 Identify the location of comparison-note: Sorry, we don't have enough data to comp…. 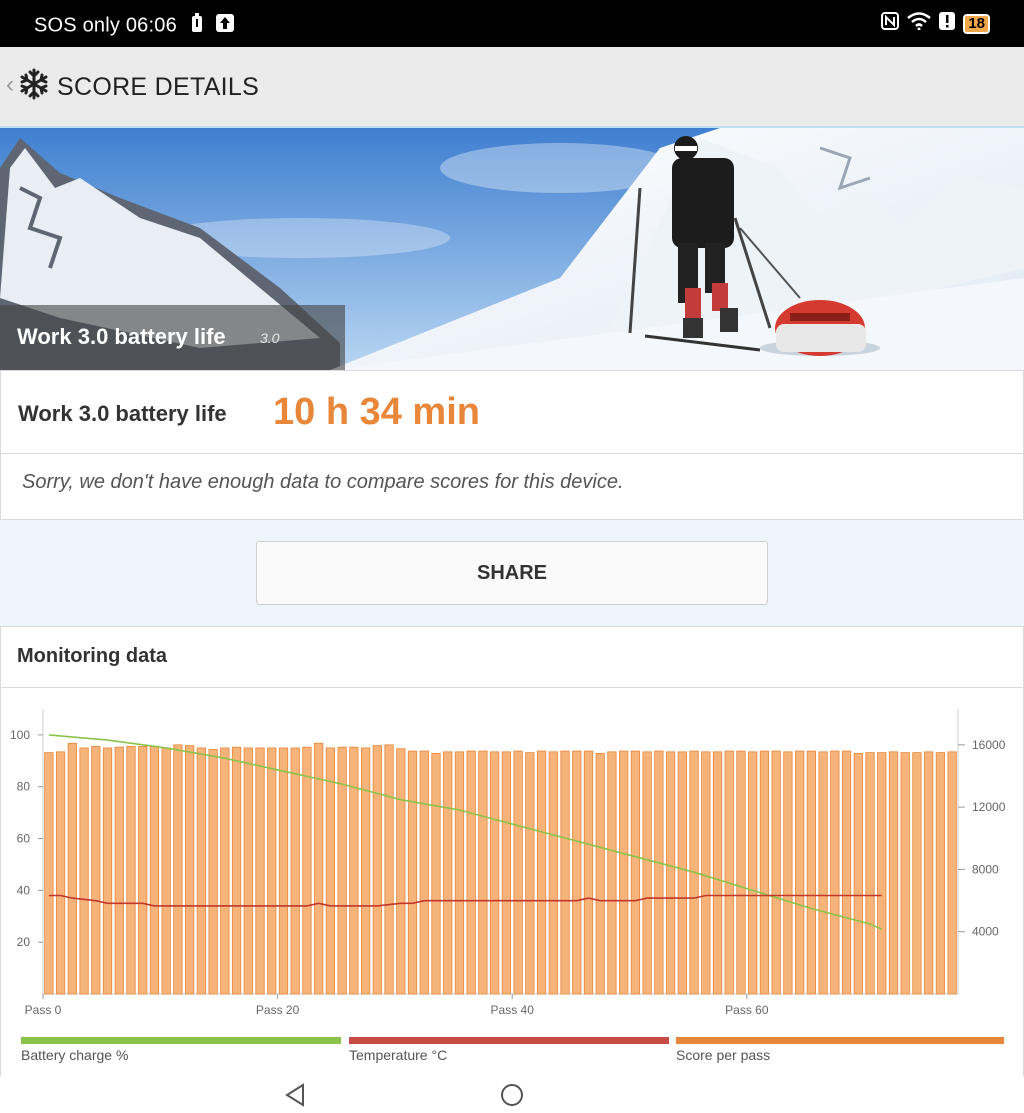
(323, 482).